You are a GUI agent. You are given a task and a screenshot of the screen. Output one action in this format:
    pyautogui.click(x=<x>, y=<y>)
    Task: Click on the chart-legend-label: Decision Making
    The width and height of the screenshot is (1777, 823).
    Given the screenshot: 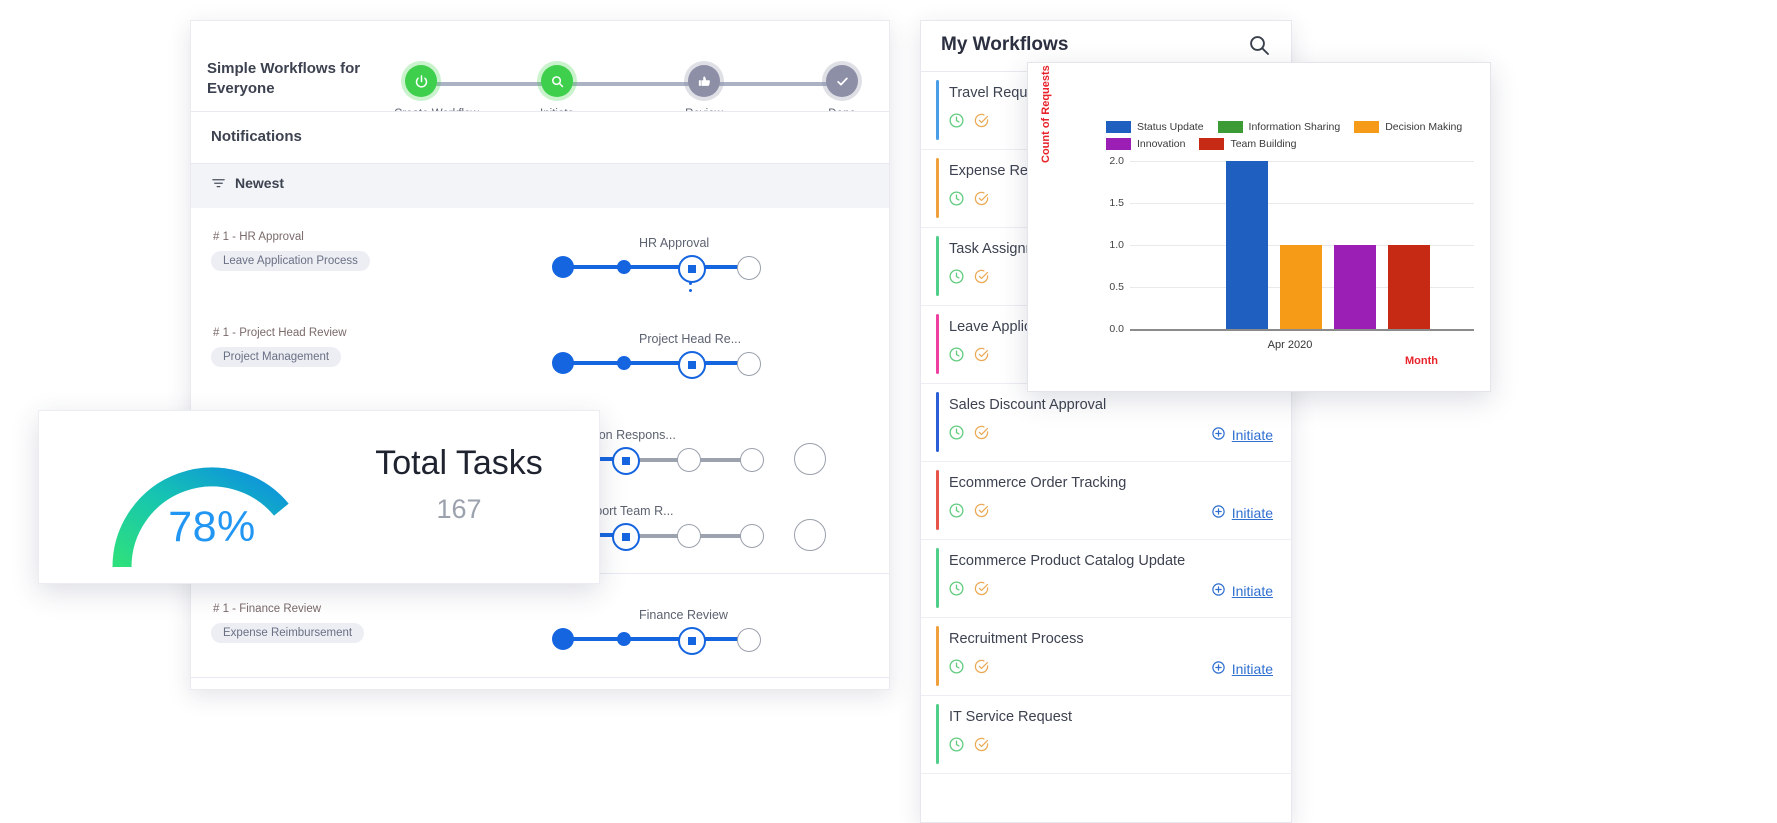 What is the action you would take?
    pyautogui.click(x=1424, y=127)
    